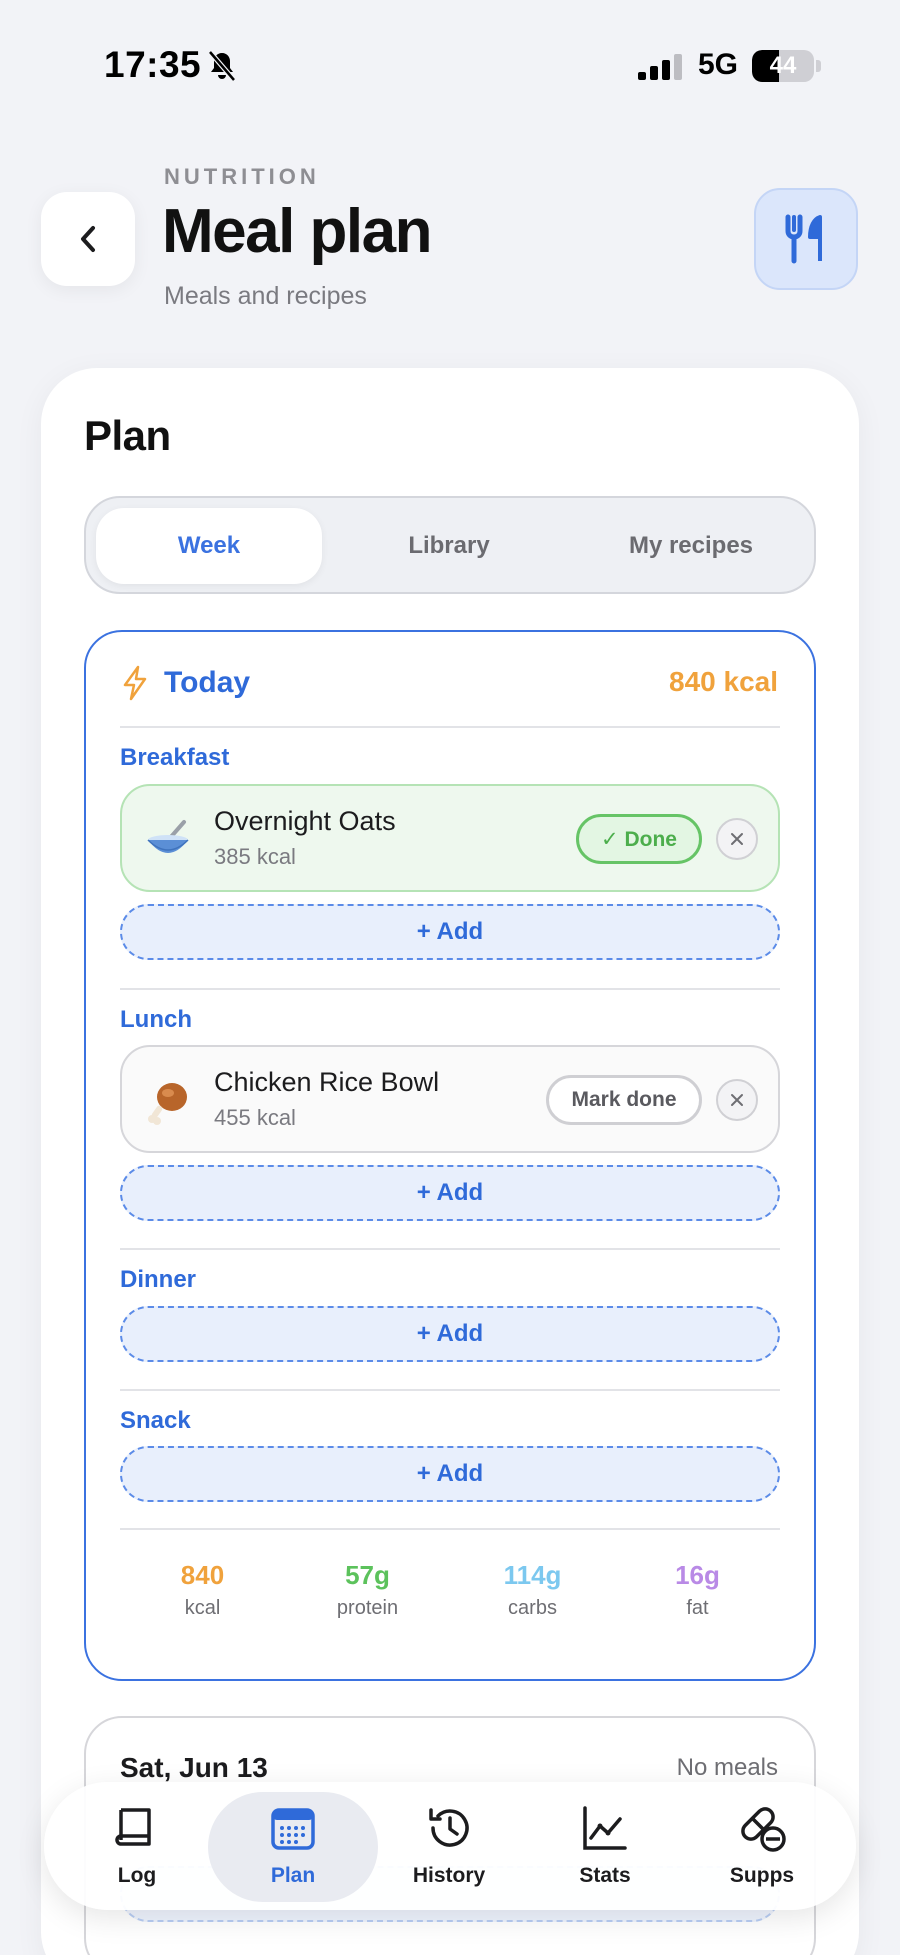 The width and height of the screenshot is (900, 1955). I want to click on book-icon, so click(133, 1827).